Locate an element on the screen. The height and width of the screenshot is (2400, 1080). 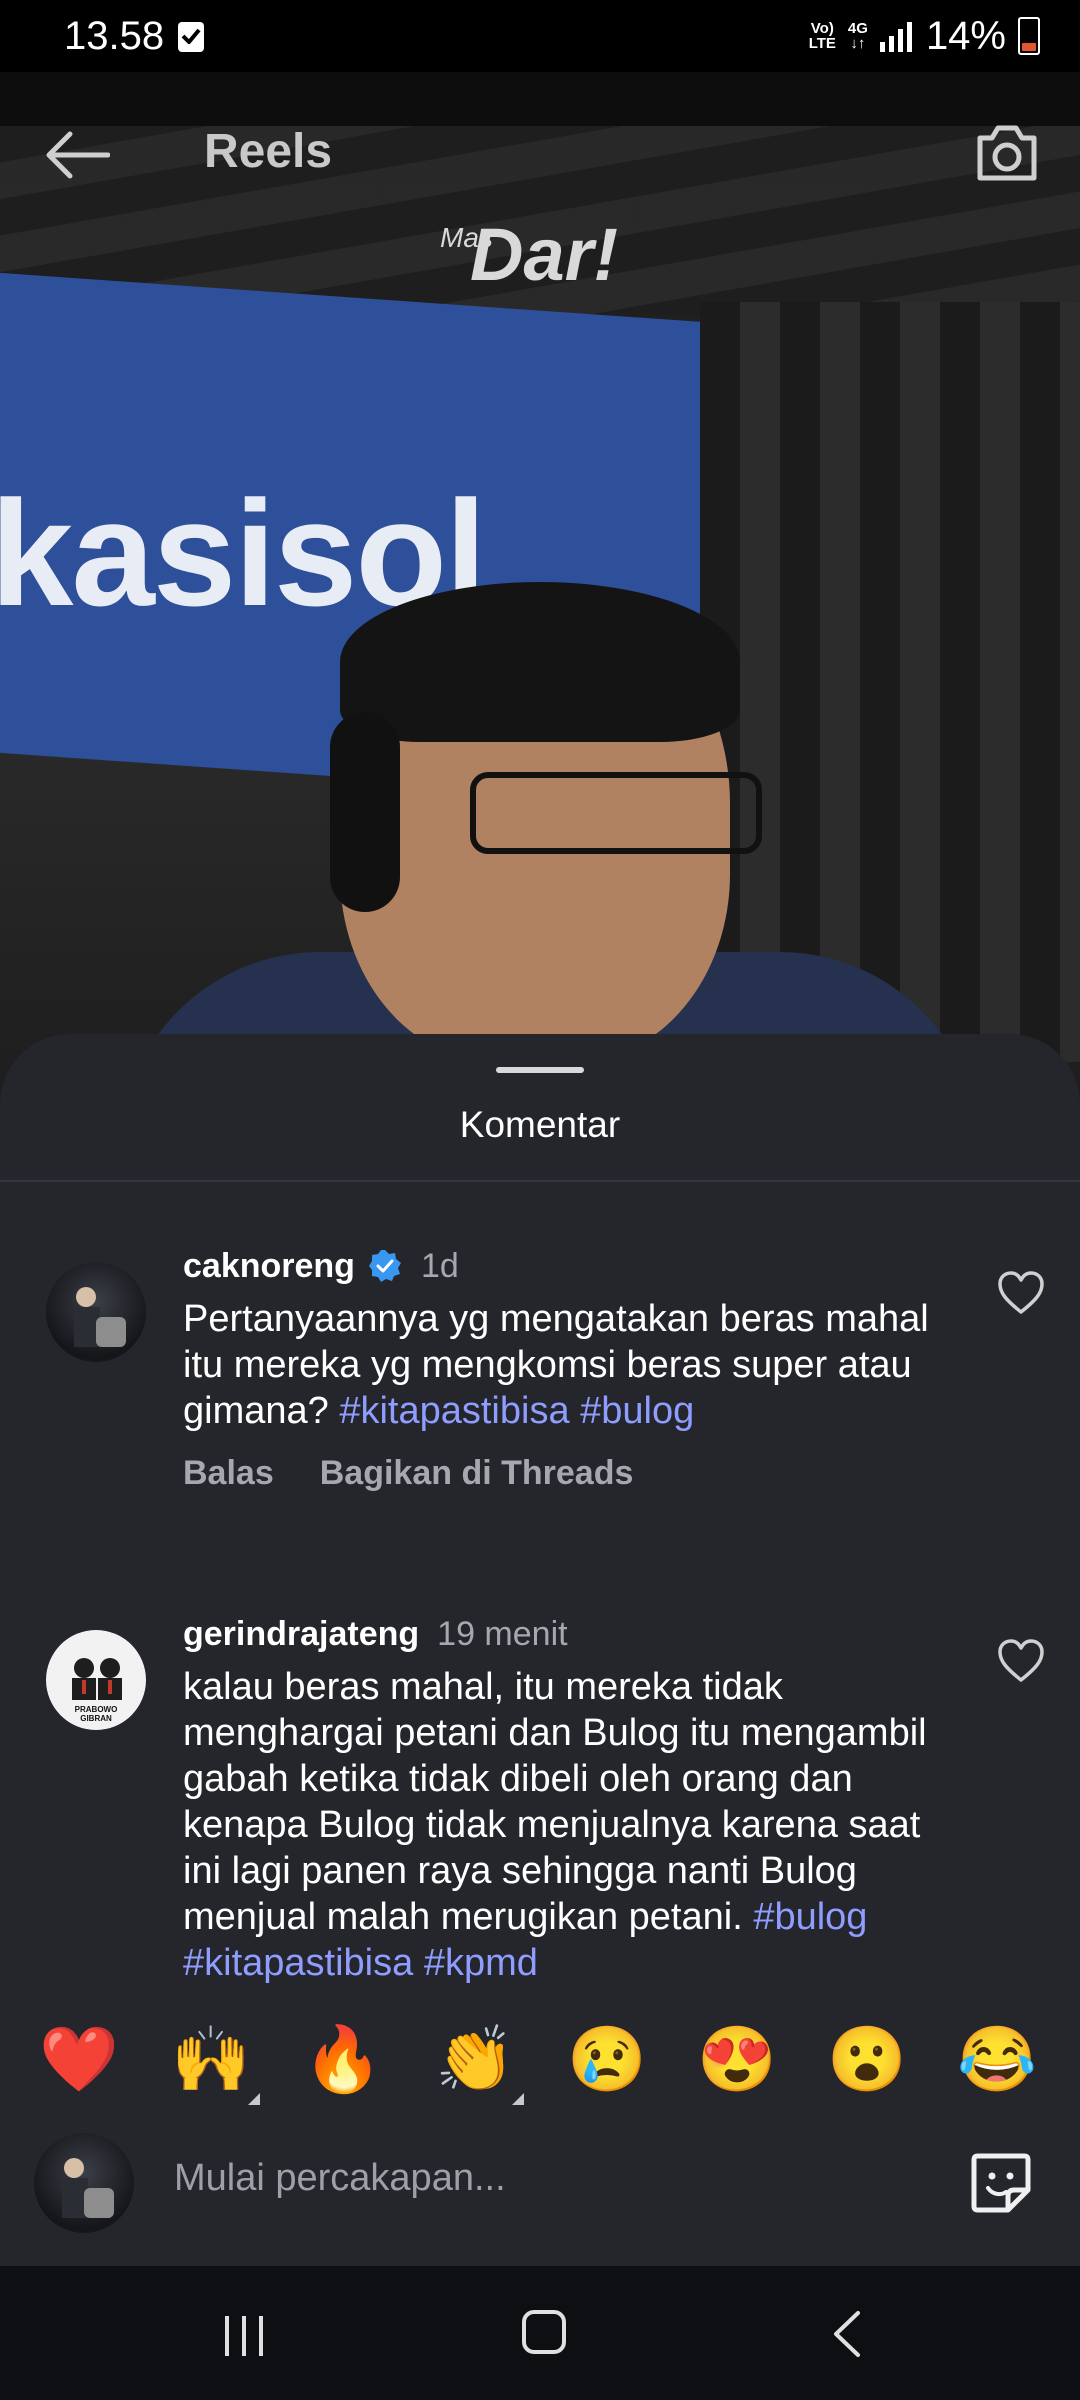
svg-text: GIBRAN is located at coordinates (96, 1718).